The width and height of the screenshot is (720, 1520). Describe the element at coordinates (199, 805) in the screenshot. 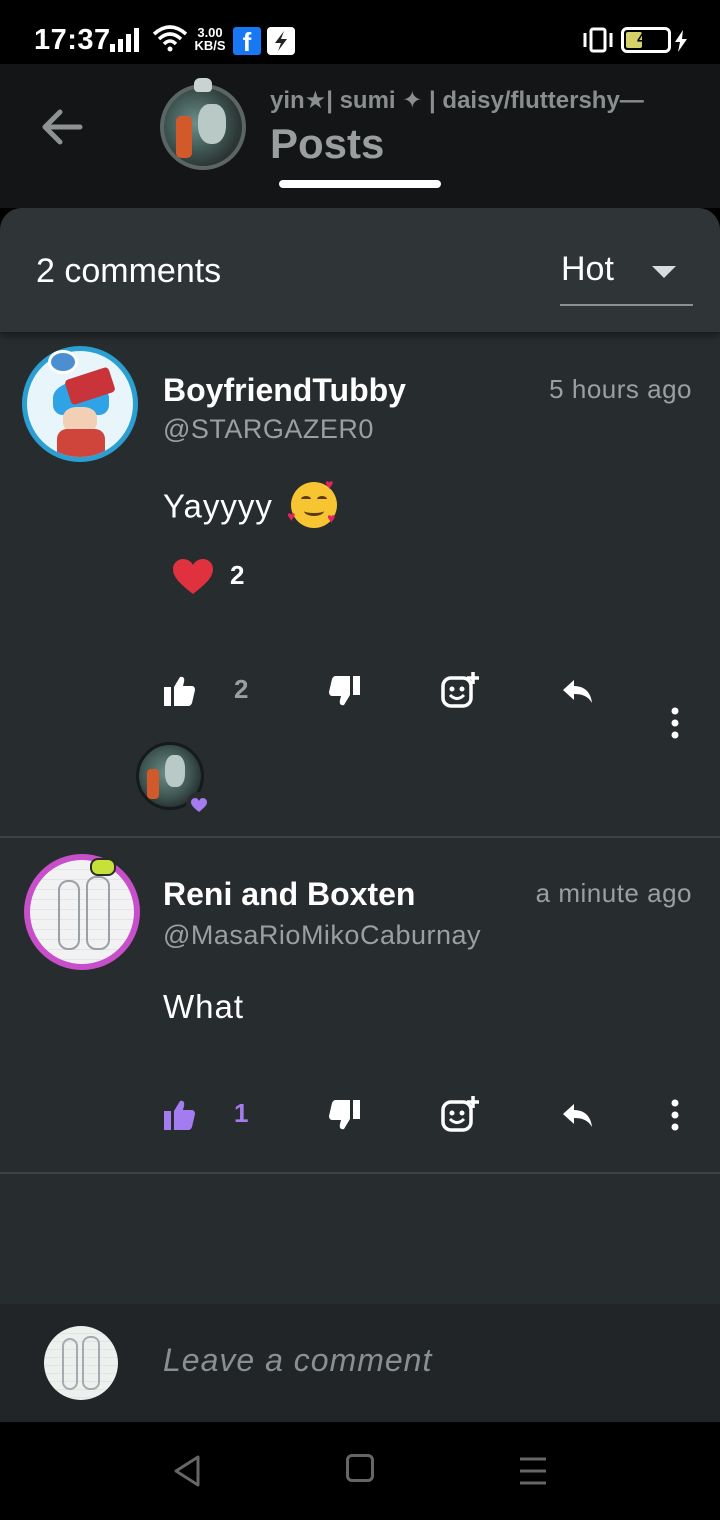

I see `purple-heart-icon` at that location.